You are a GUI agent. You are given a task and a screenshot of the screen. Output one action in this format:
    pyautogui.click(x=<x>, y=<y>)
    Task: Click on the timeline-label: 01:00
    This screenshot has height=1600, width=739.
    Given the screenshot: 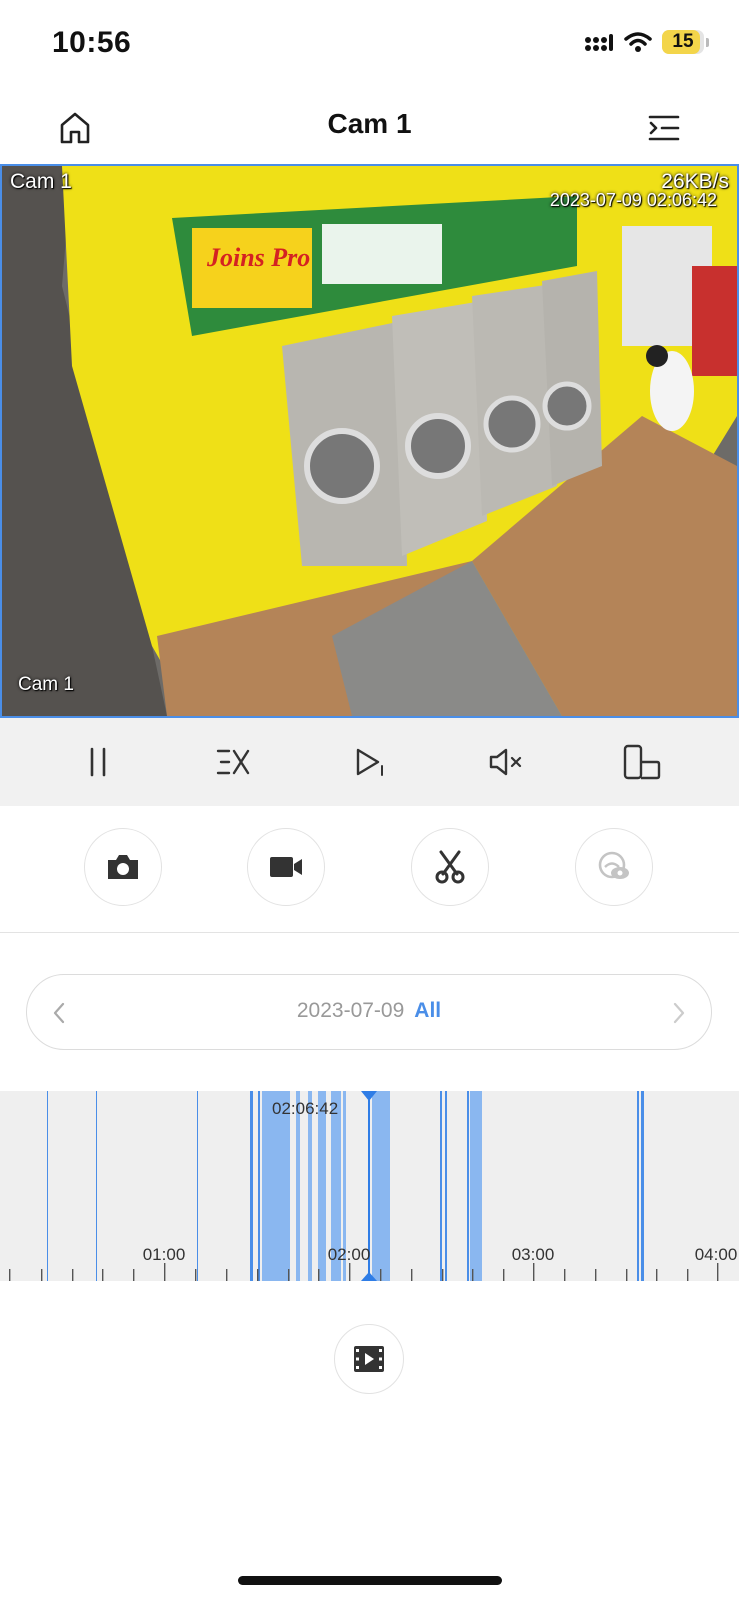 What is the action you would take?
    pyautogui.click(x=164, y=1254)
    